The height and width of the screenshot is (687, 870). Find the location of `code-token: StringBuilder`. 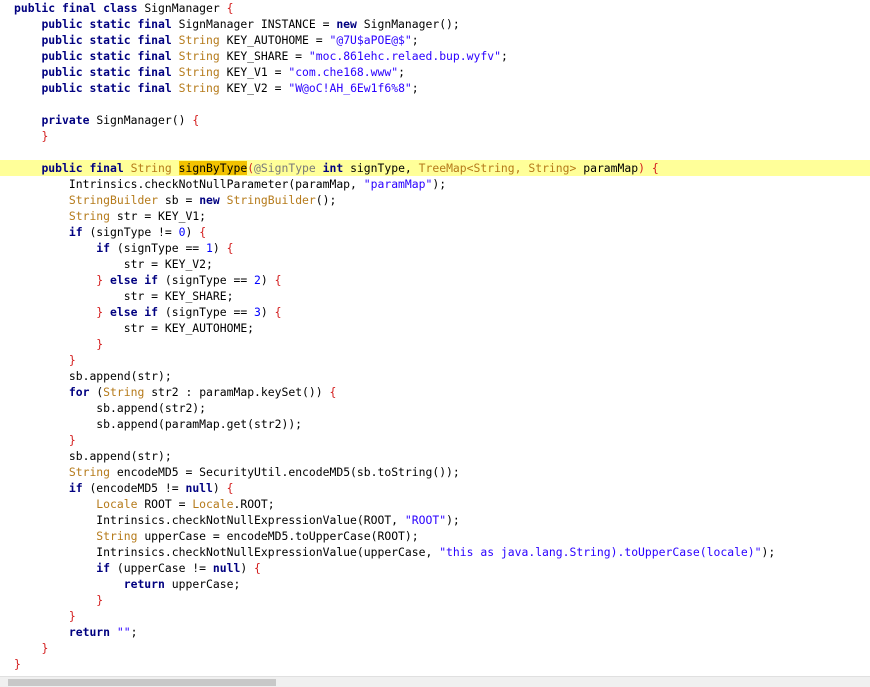

code-token: StringBuilder is located at coordinates (271, 200).